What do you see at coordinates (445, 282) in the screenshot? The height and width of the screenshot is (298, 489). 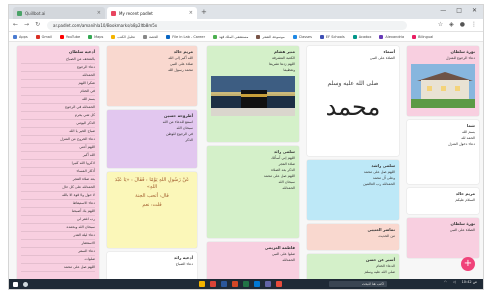 I see `wifi-icon: ◠` at bounding box center [445, 282].